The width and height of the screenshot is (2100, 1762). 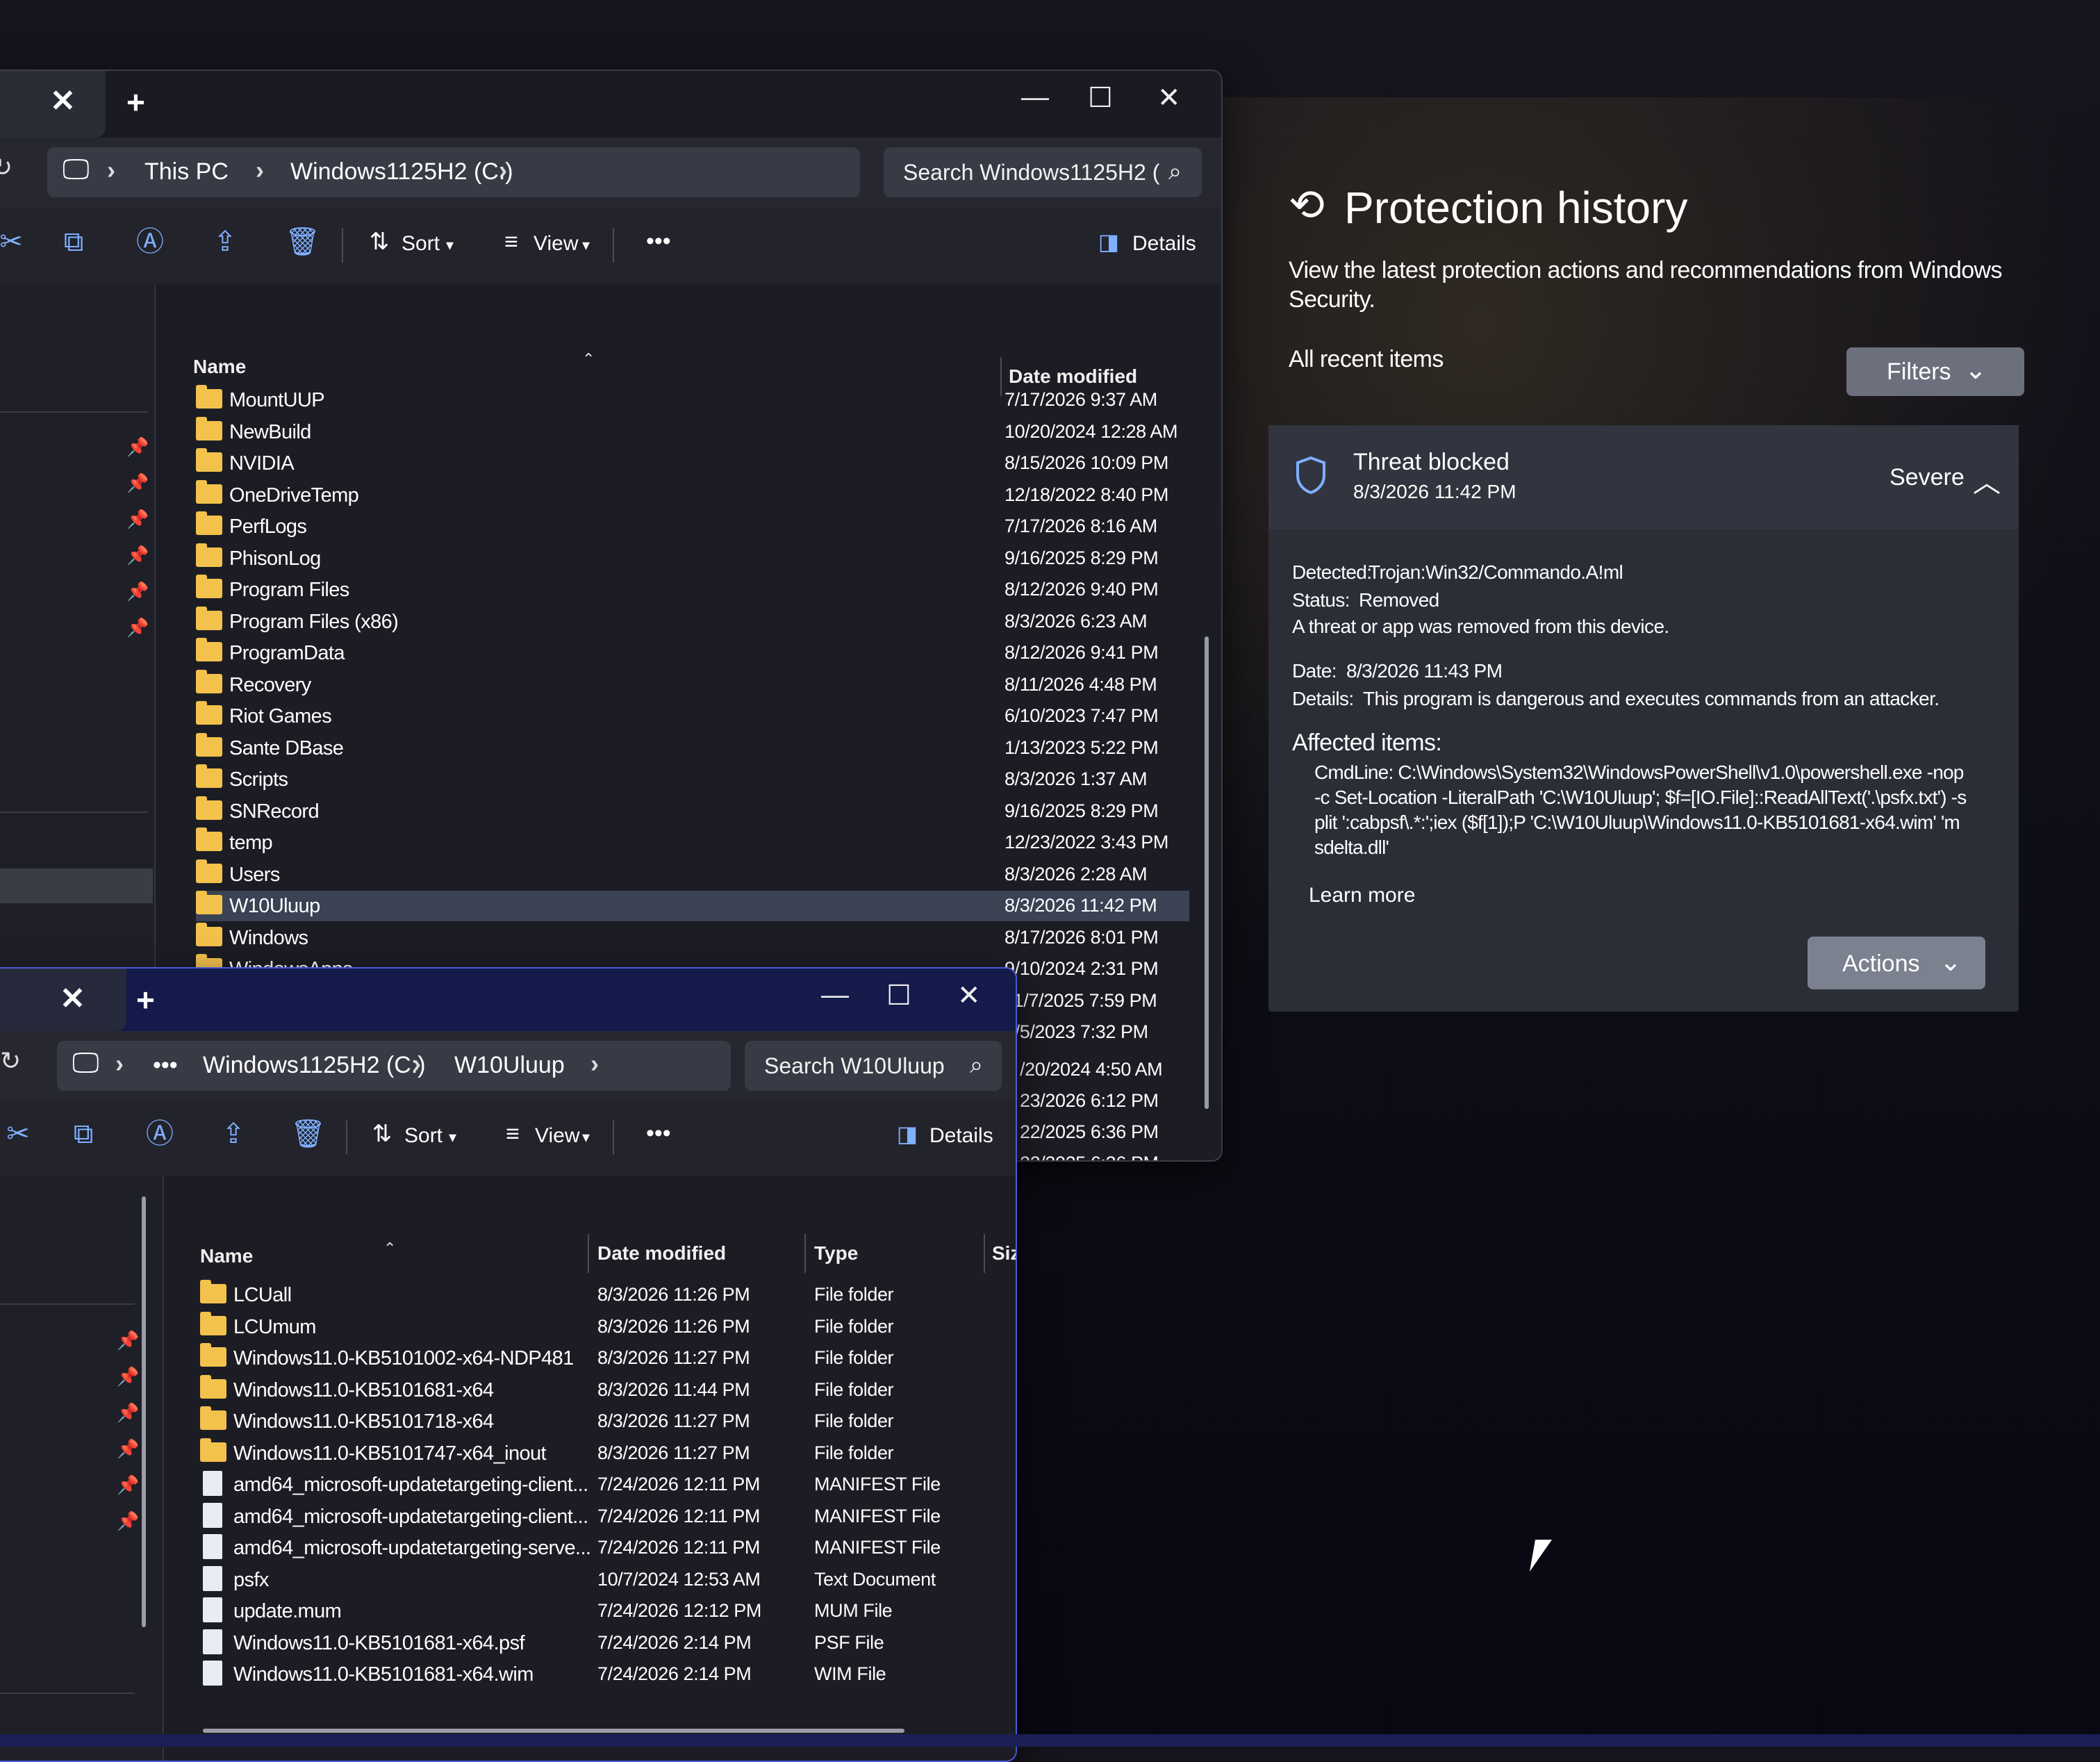 I want to click on table-row: OneDriveTemp 12/18/2022 8:40 PM, so click(x=692, y=495).